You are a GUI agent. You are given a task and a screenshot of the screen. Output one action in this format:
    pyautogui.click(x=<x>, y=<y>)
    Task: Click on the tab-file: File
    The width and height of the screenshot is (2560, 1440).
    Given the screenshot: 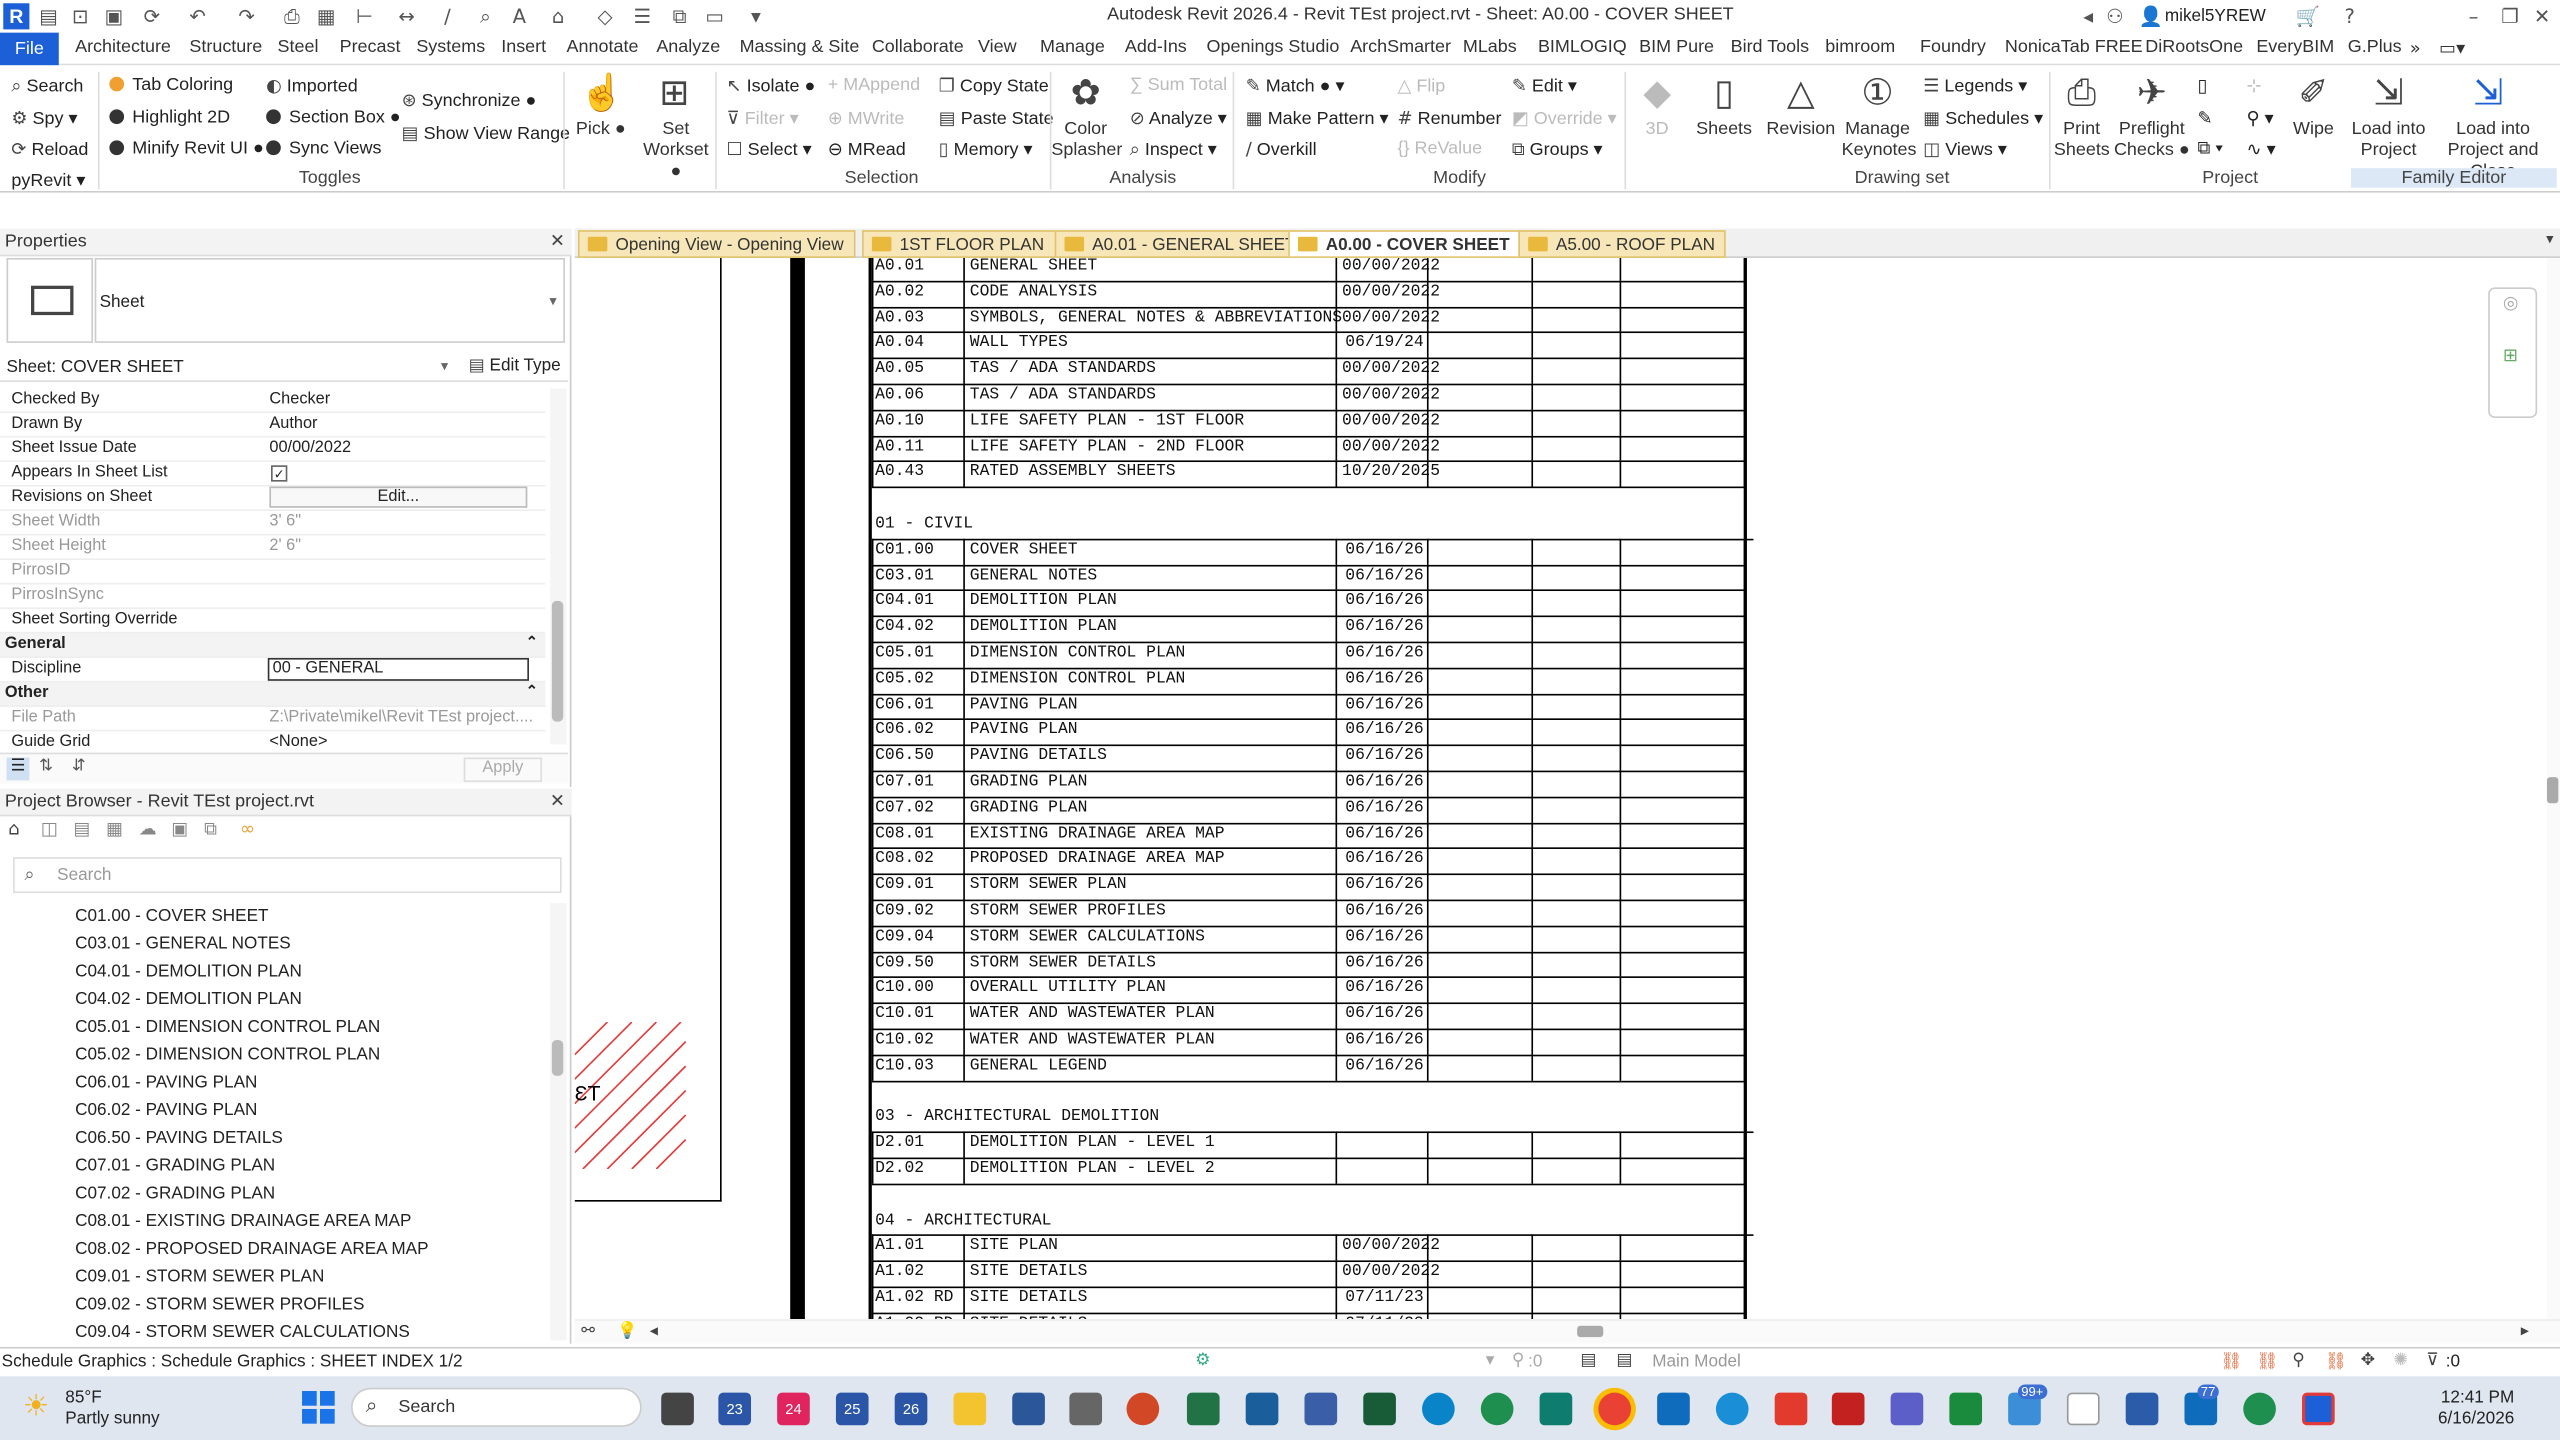 What is the action you would take?
    pyautogui.click(x=29, y=49)
    